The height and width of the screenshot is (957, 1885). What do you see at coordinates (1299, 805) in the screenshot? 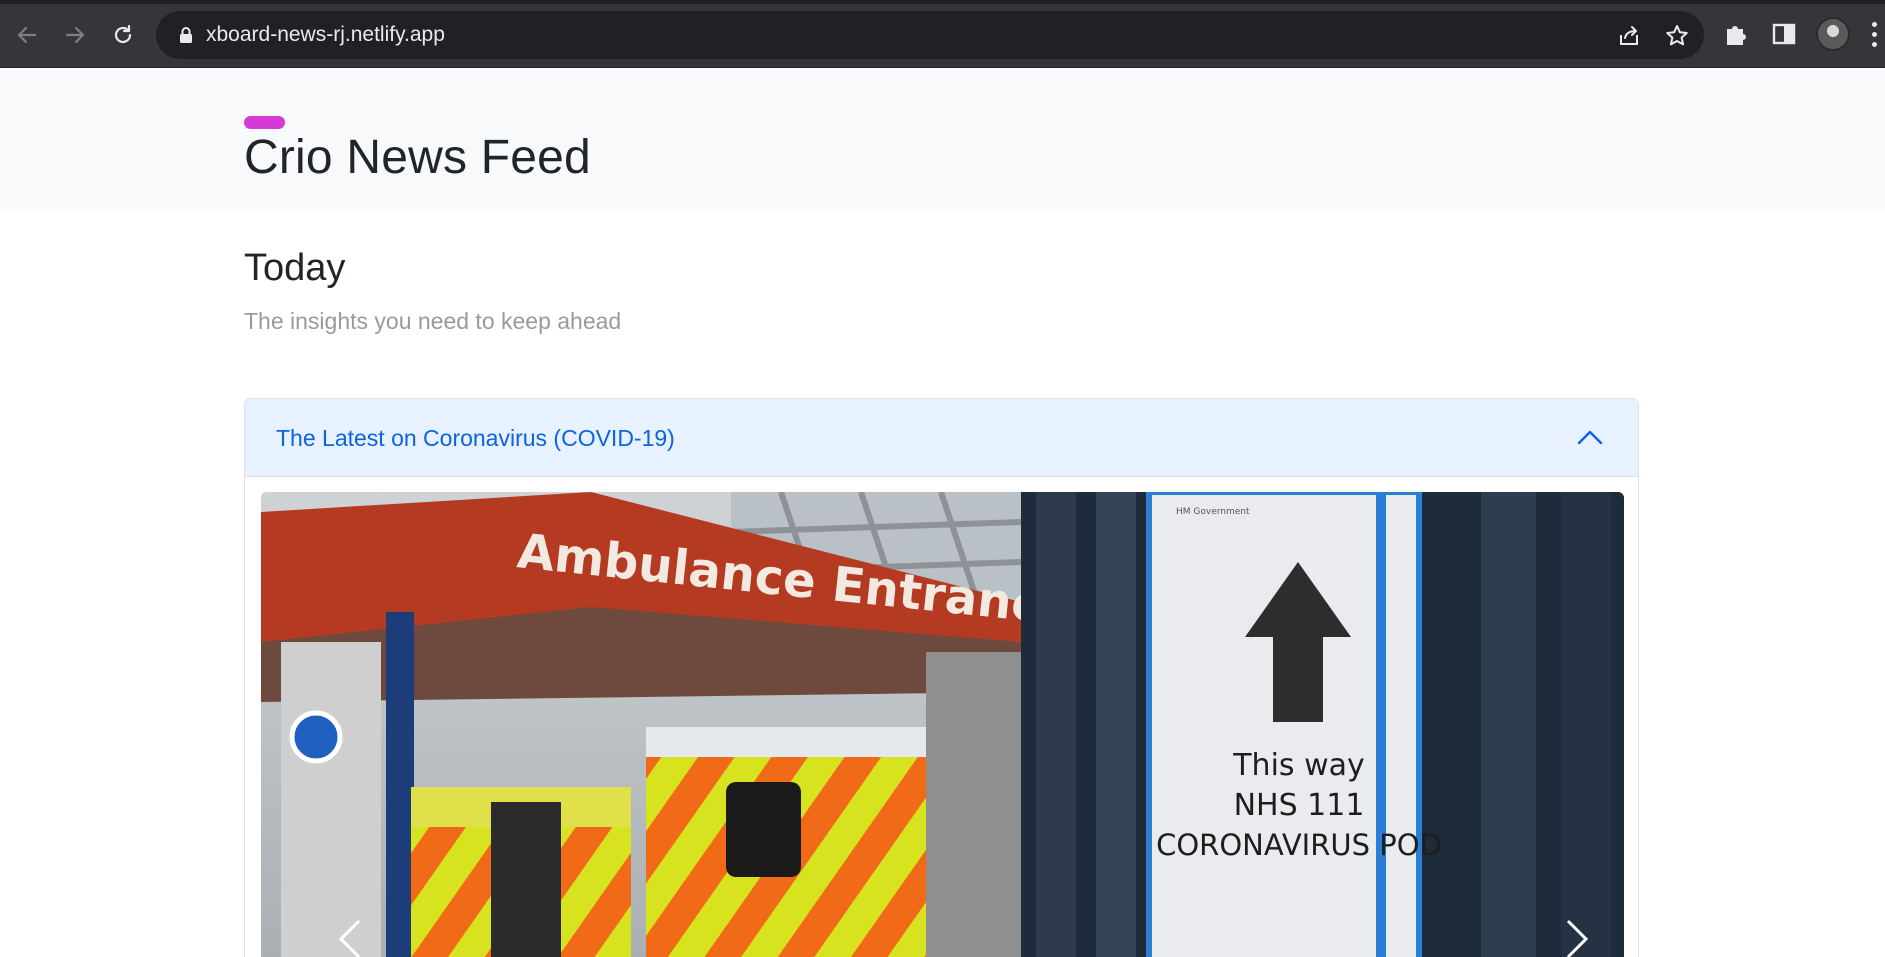
I see `poster-line-2: NHS 111` at bounding box center [1299, 805].